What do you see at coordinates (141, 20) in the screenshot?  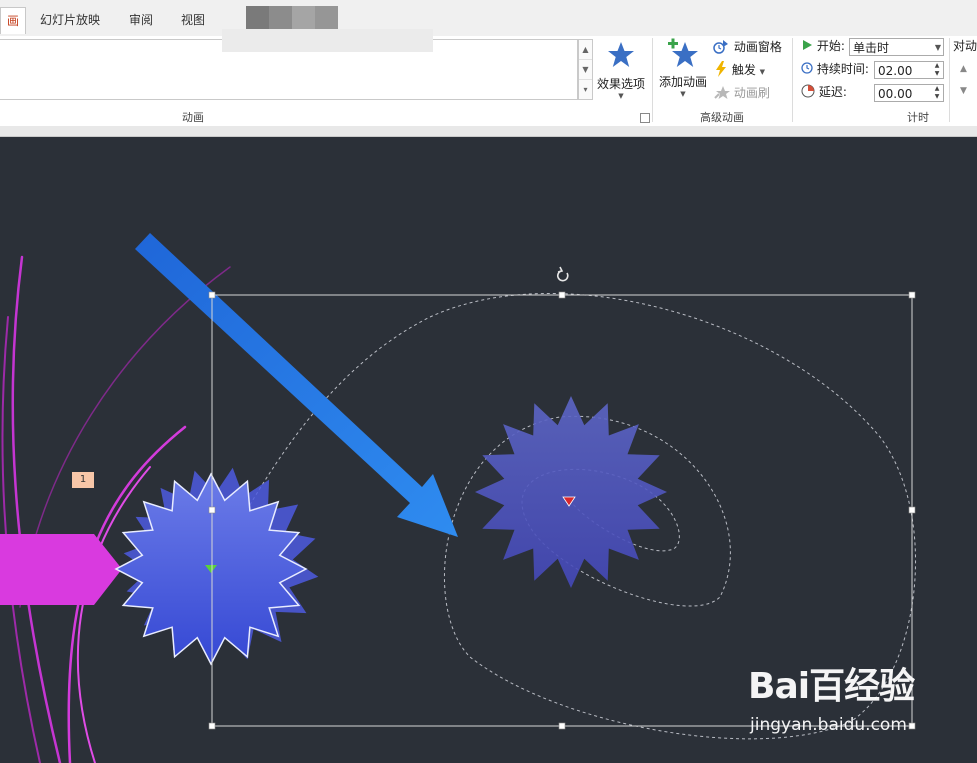 I see `tab-review: 审阅` at bounding box center [141, 20].